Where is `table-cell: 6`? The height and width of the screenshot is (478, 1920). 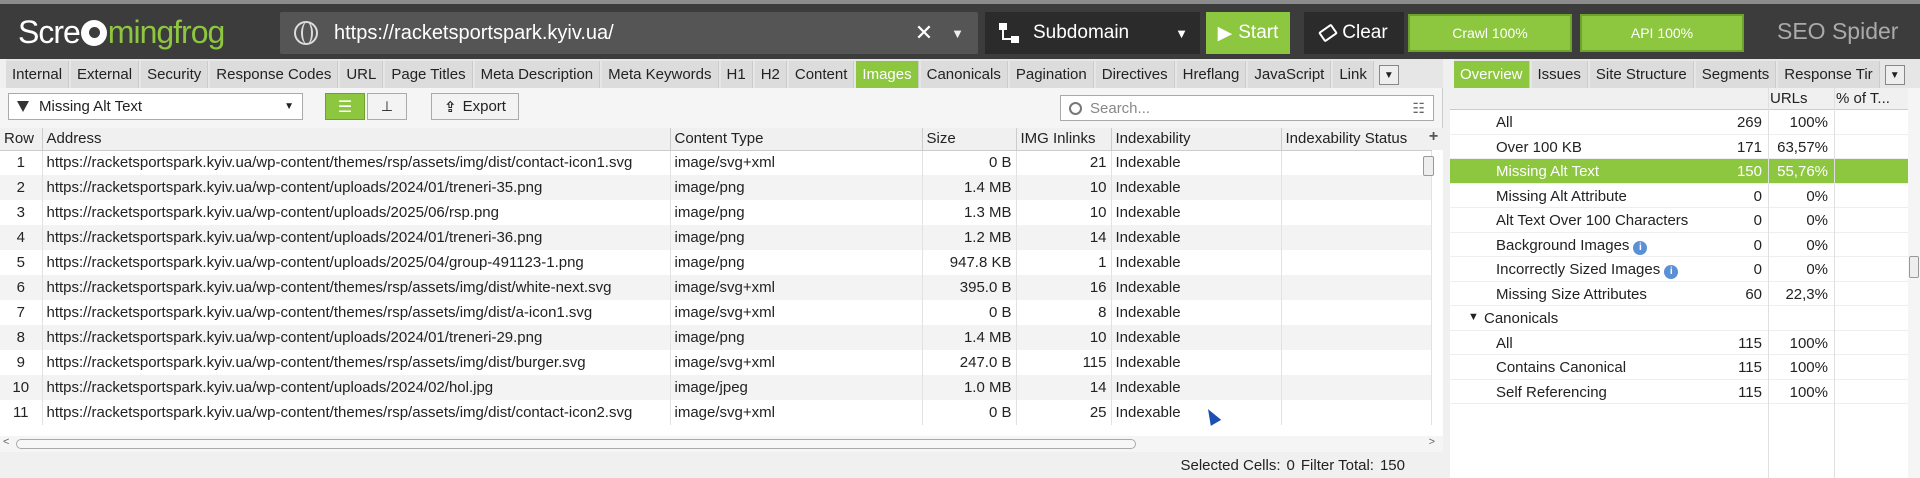 table-cell: 6 is located at coordinates (21, 287).